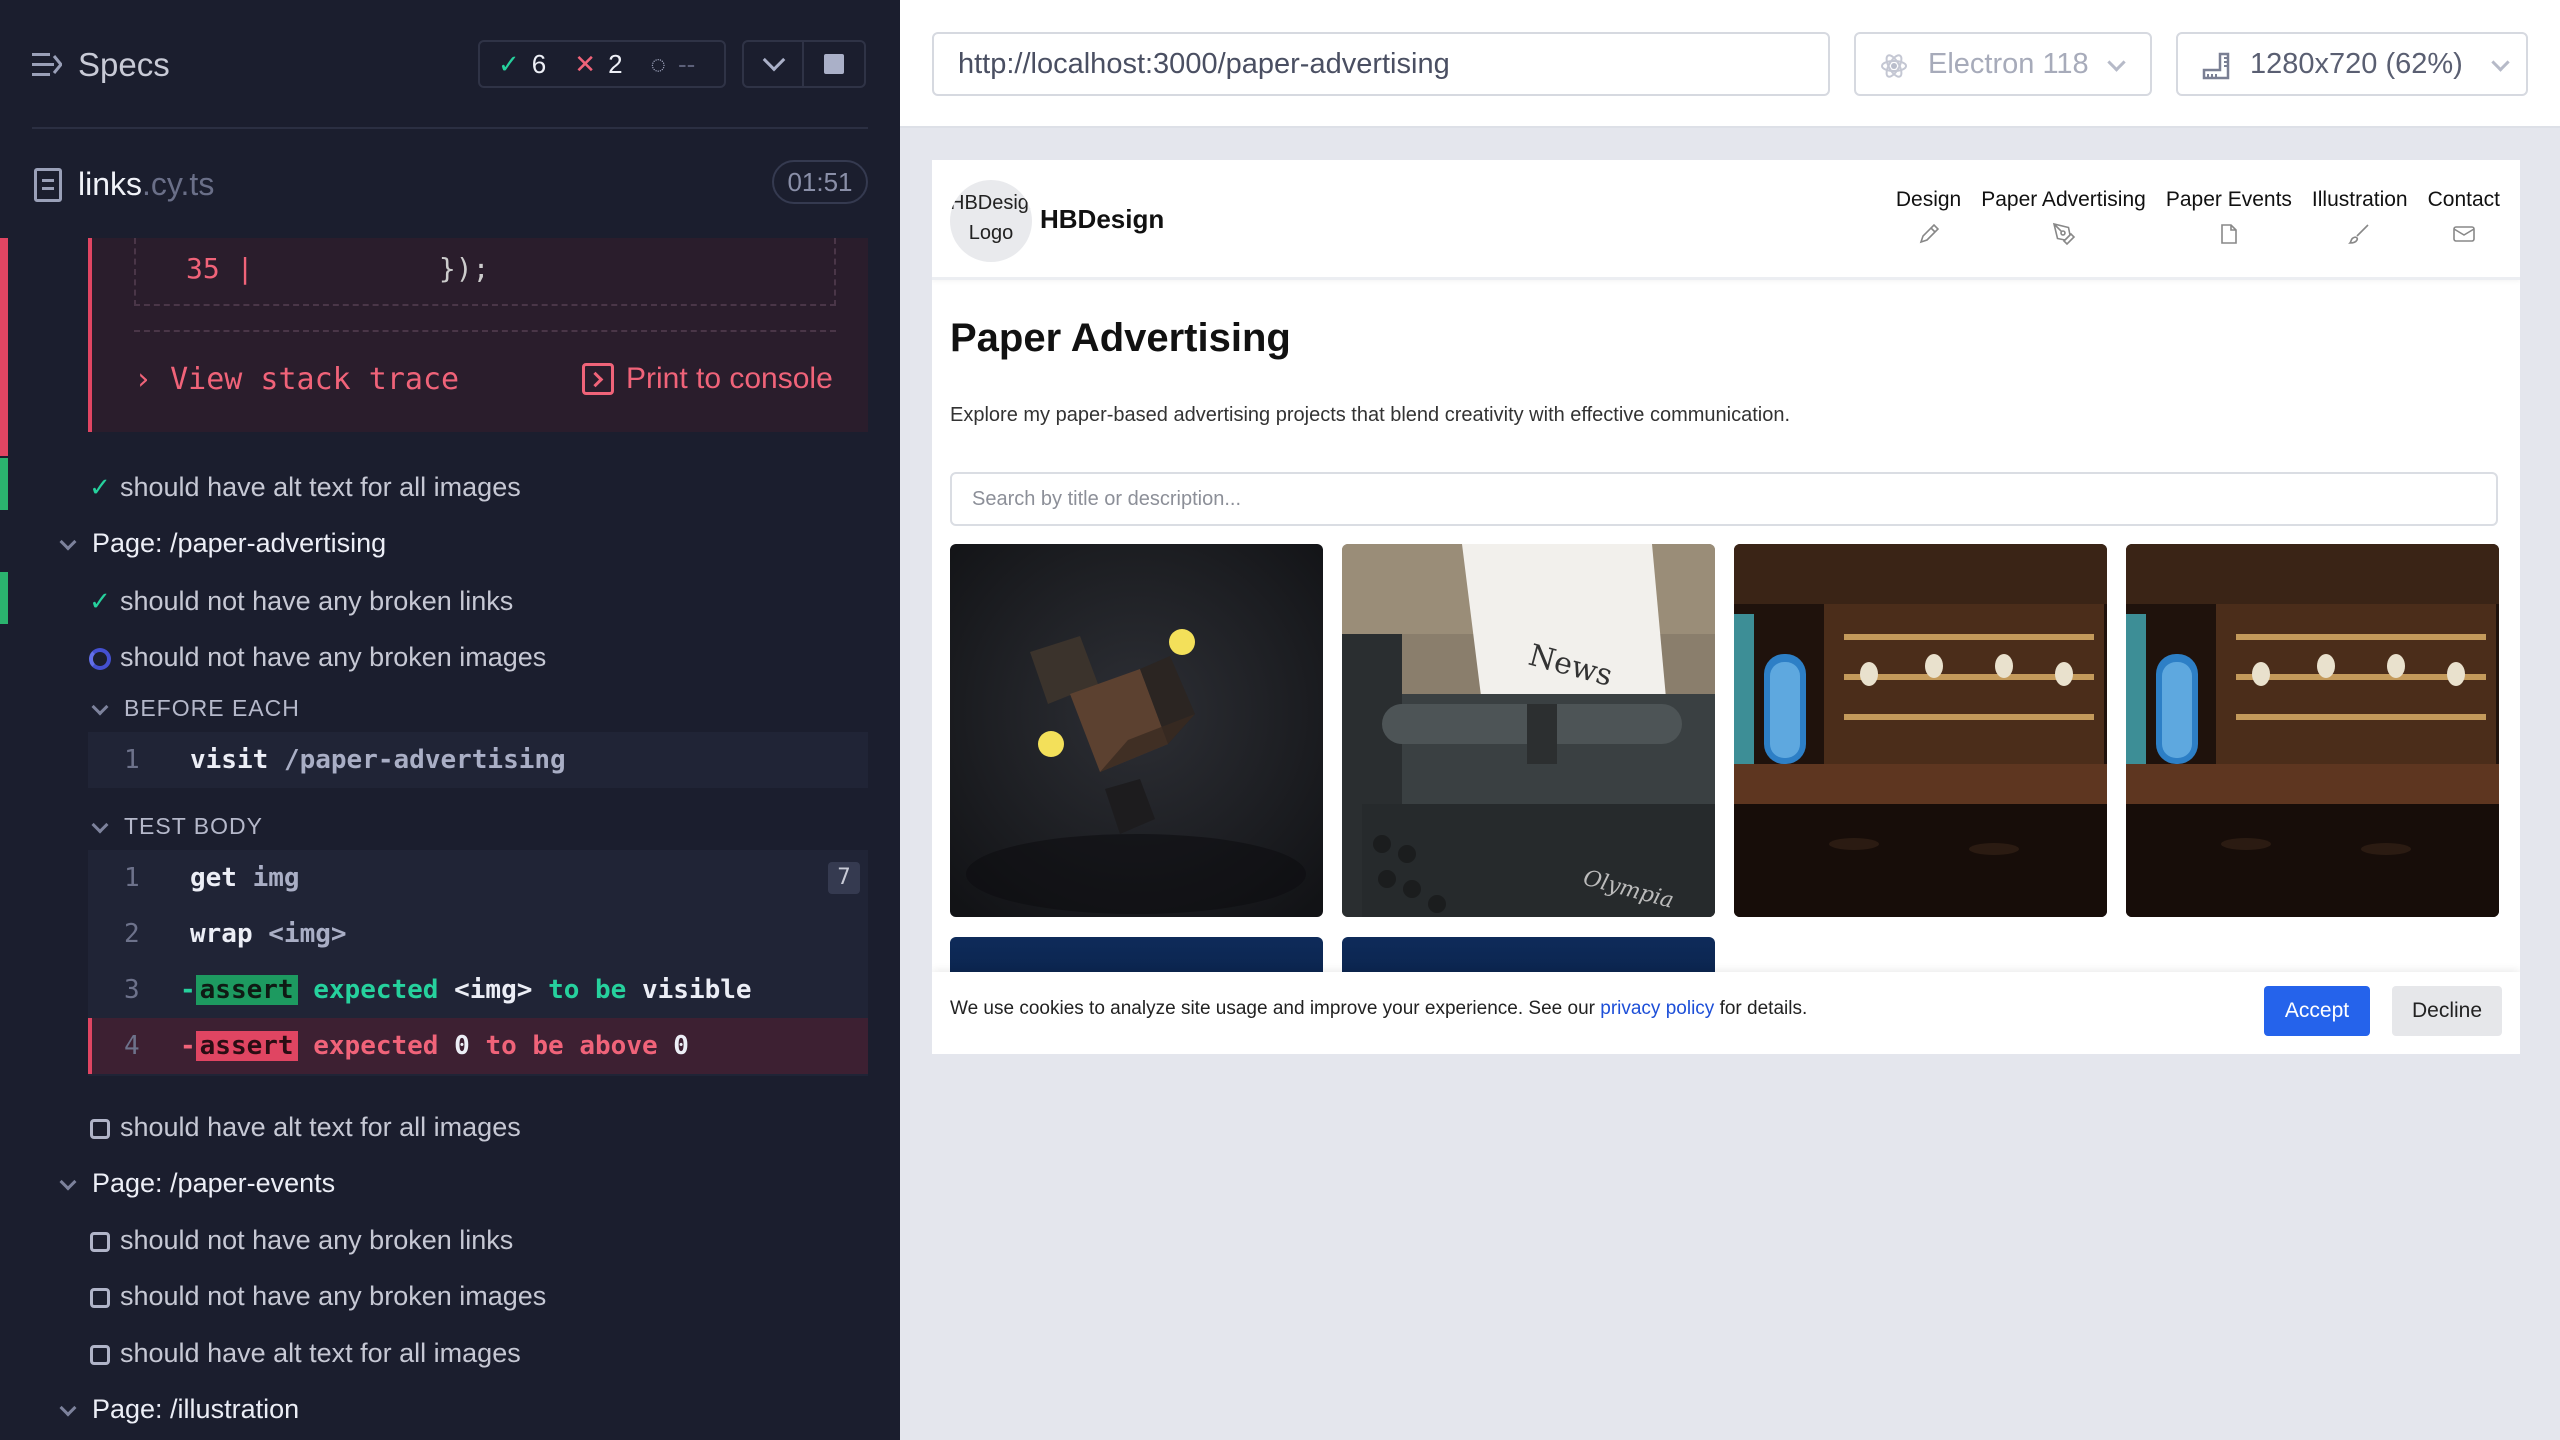 This screenshot has height=1440, width=2560. I want to click on header-divider, so click(450, 128).